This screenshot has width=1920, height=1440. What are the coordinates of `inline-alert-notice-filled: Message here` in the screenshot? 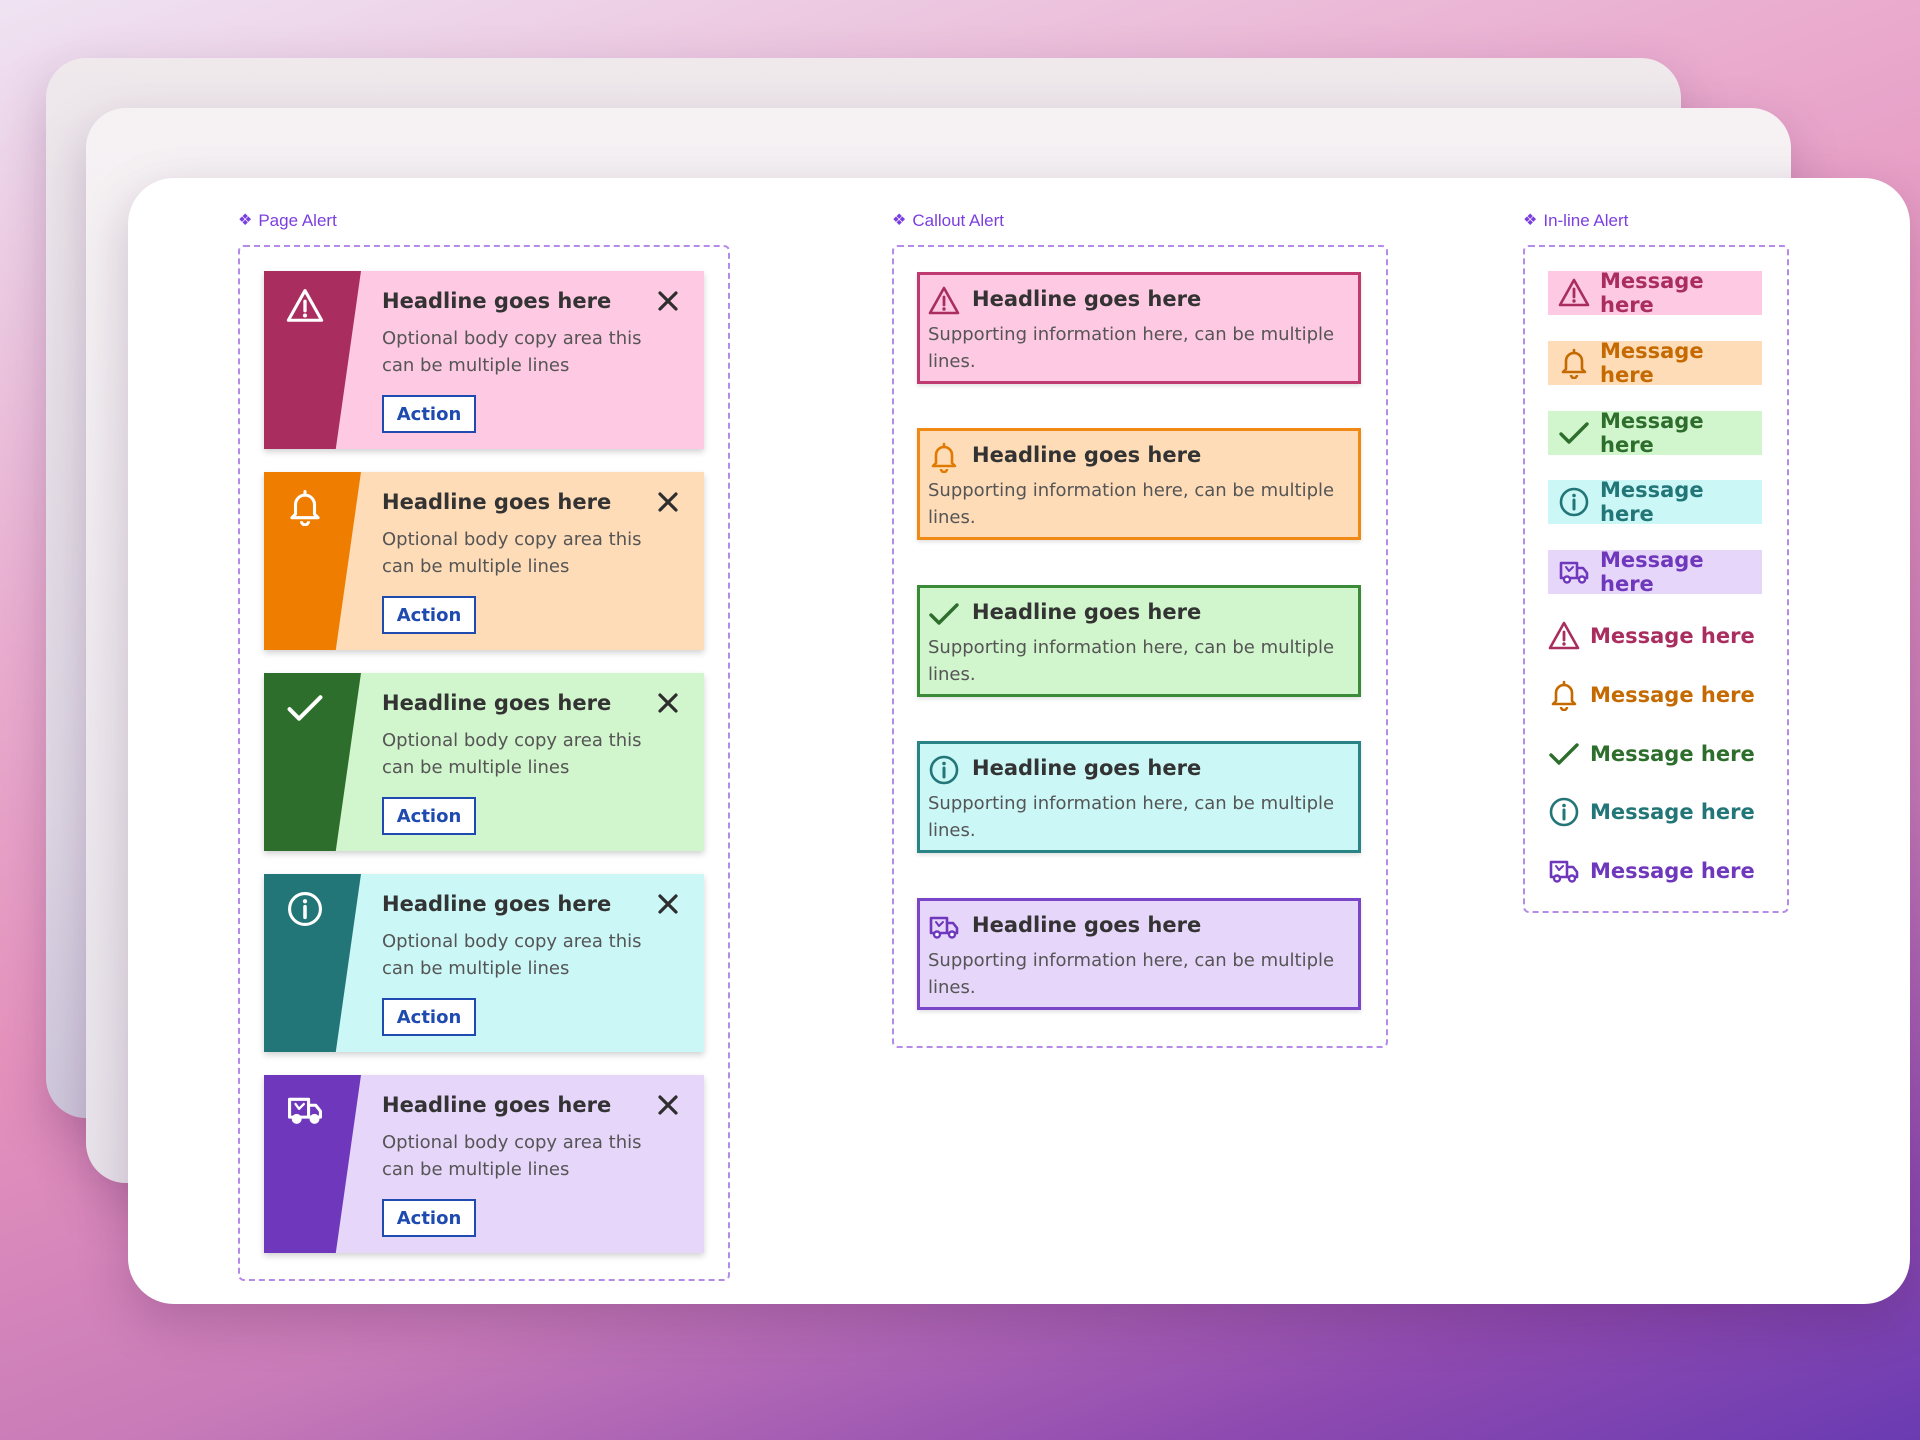 It's located at (1655, 363).